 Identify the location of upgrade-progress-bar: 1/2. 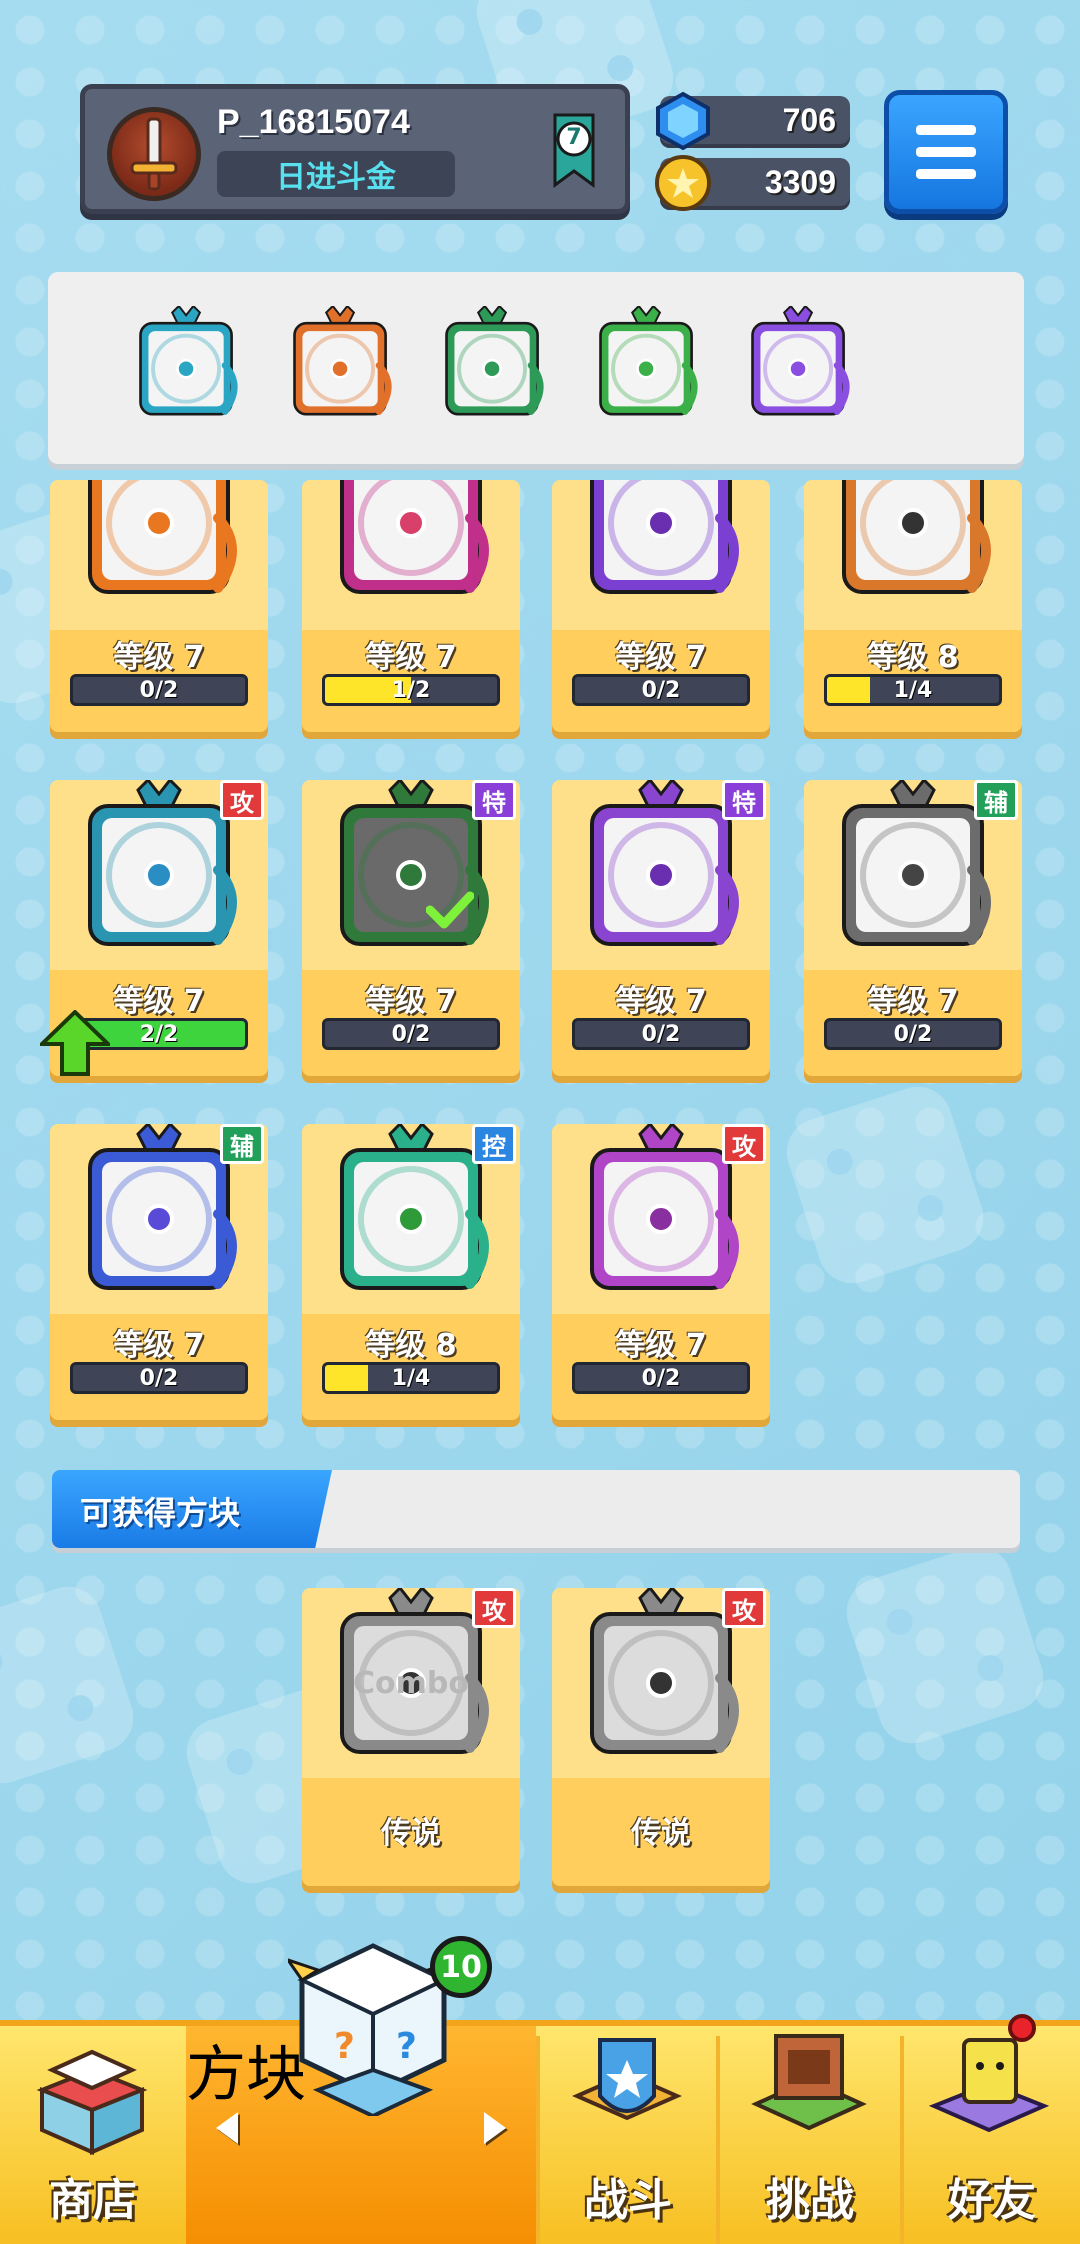
(411, 690).